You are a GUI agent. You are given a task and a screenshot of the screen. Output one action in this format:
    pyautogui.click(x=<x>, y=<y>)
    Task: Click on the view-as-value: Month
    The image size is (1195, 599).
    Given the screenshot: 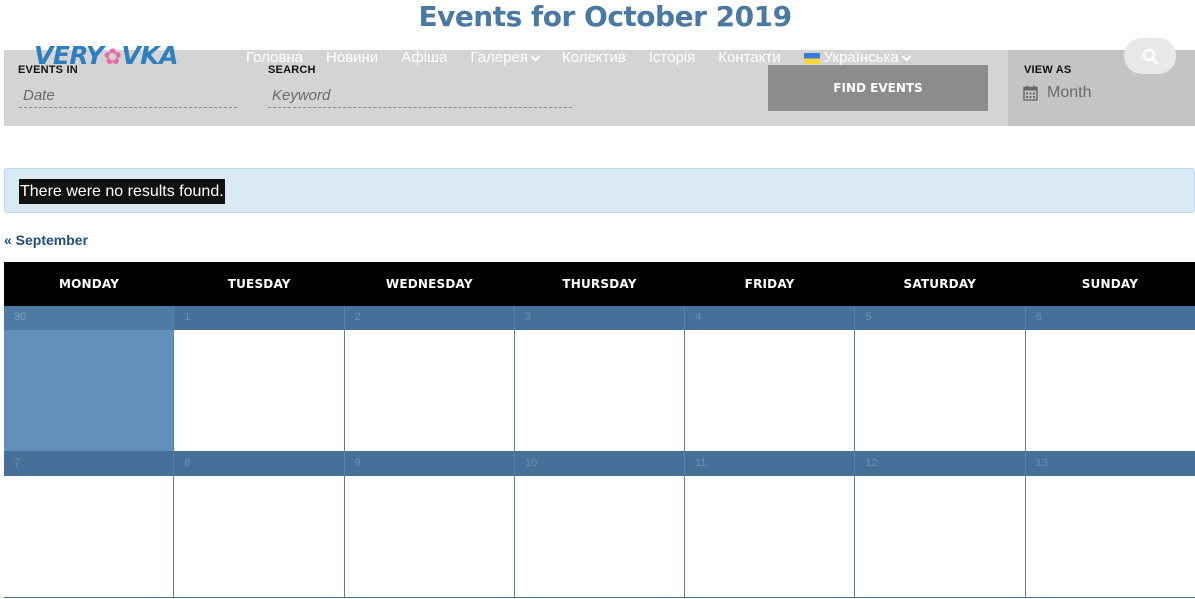 What is the action you would take?
    pyautogui.click(x=1069, y=92)
    